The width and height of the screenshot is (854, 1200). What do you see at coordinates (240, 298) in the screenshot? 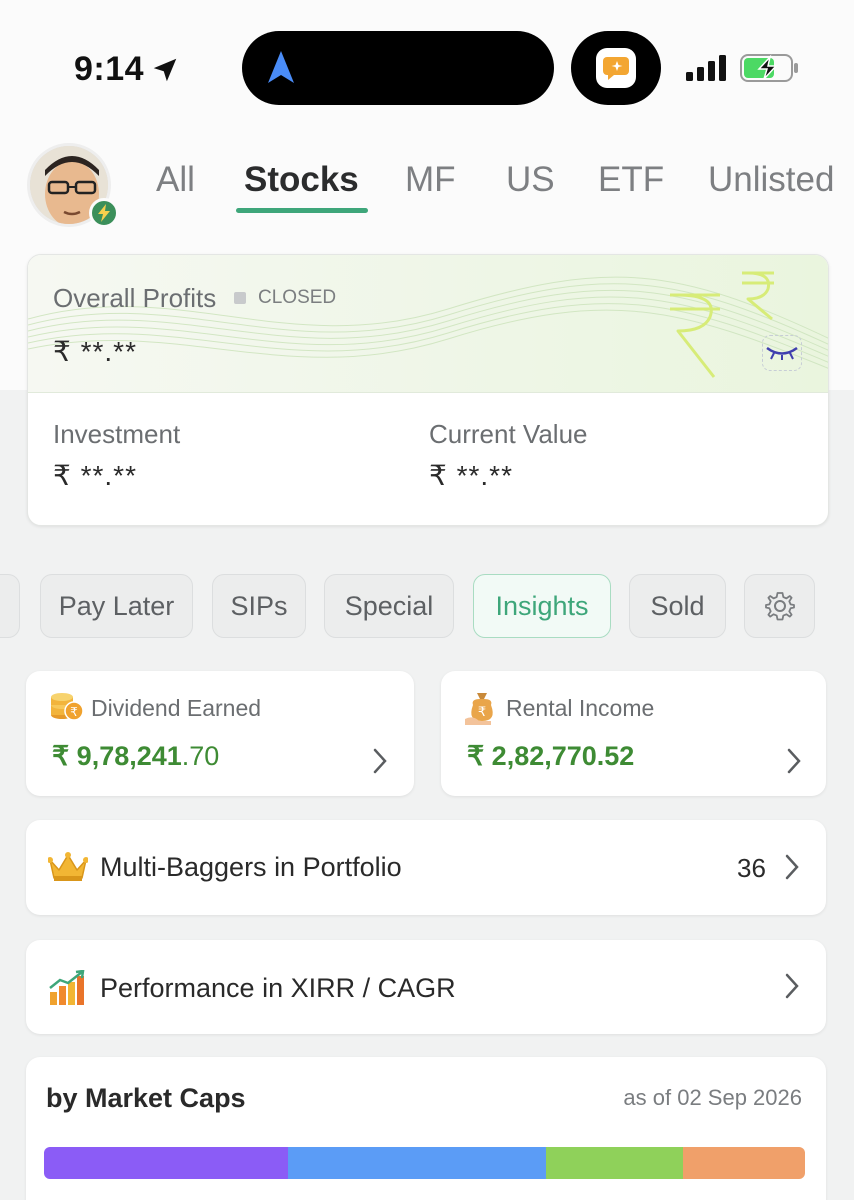
I see `status-indicator` at bounding box center [240, 298].